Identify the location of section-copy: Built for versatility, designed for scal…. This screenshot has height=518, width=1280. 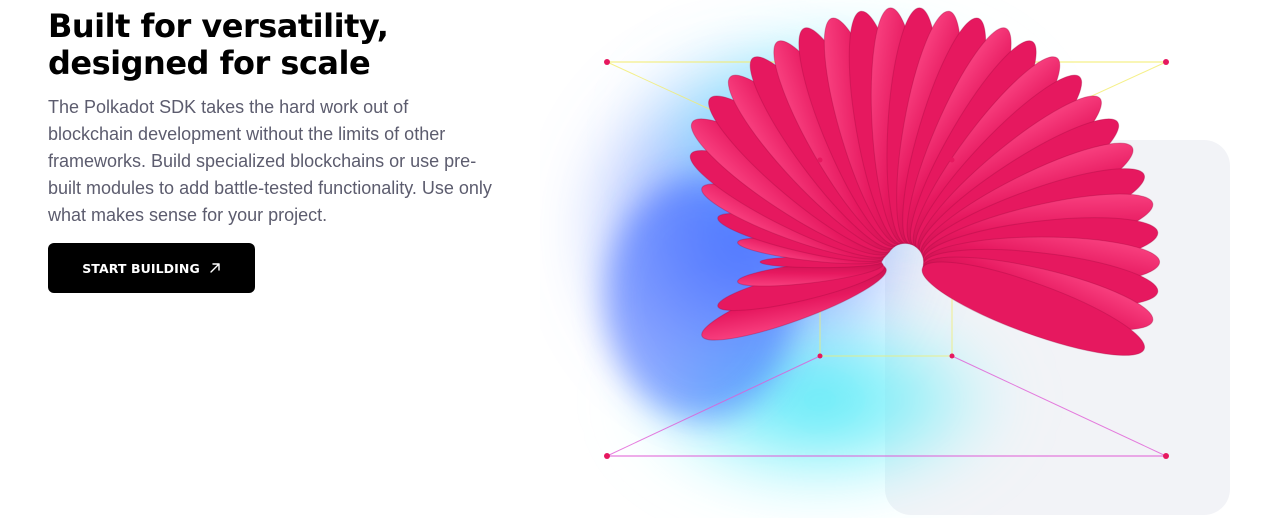
(273, 118).